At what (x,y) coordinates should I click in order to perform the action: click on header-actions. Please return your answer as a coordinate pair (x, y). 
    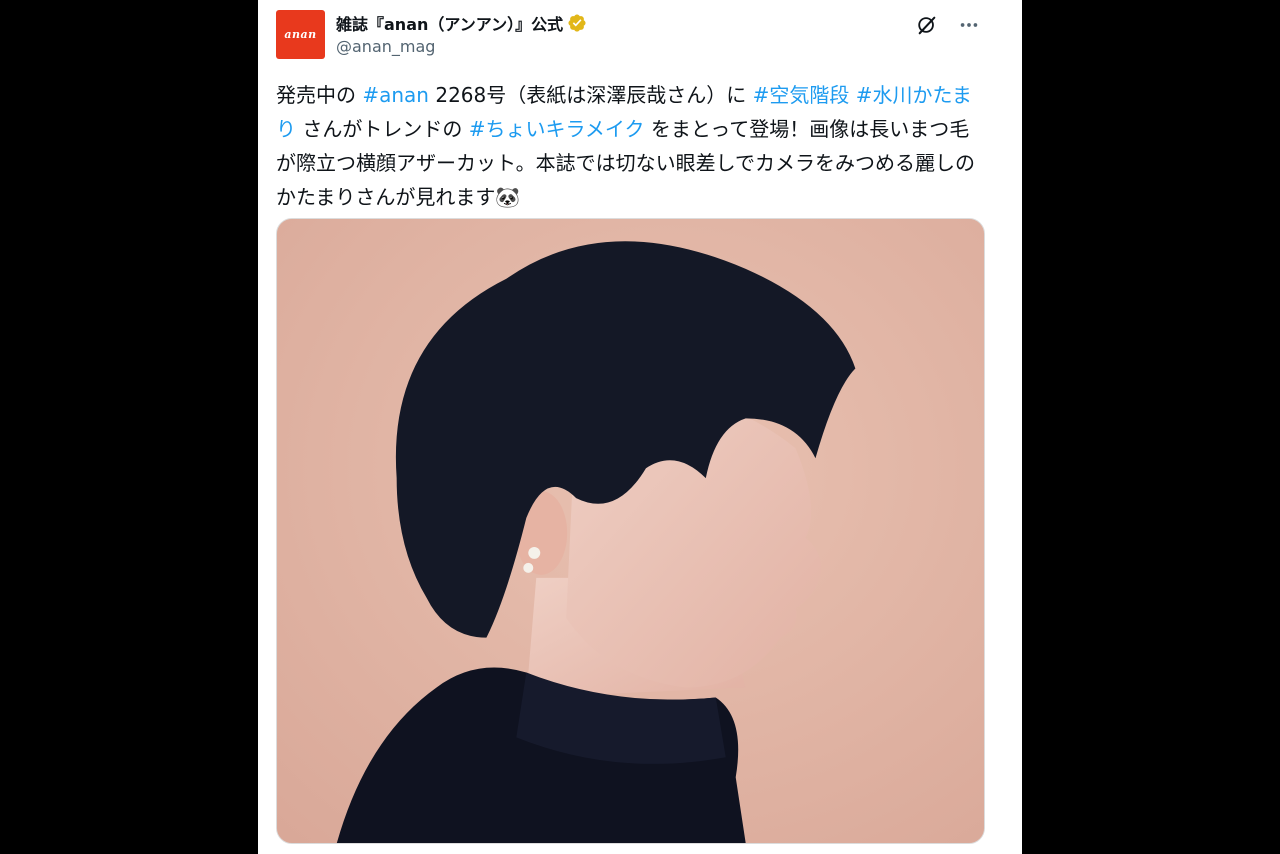
    Looking at the image, I should click on (948, 25).